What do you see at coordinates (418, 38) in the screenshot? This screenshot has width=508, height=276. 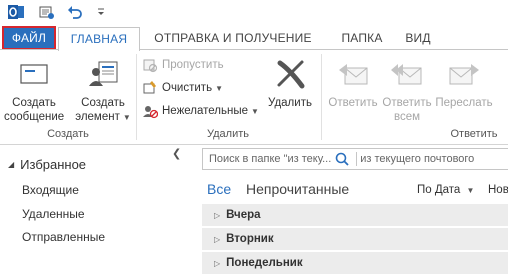 I see `tab-view: ВИД` at bounding box center [418, 38].